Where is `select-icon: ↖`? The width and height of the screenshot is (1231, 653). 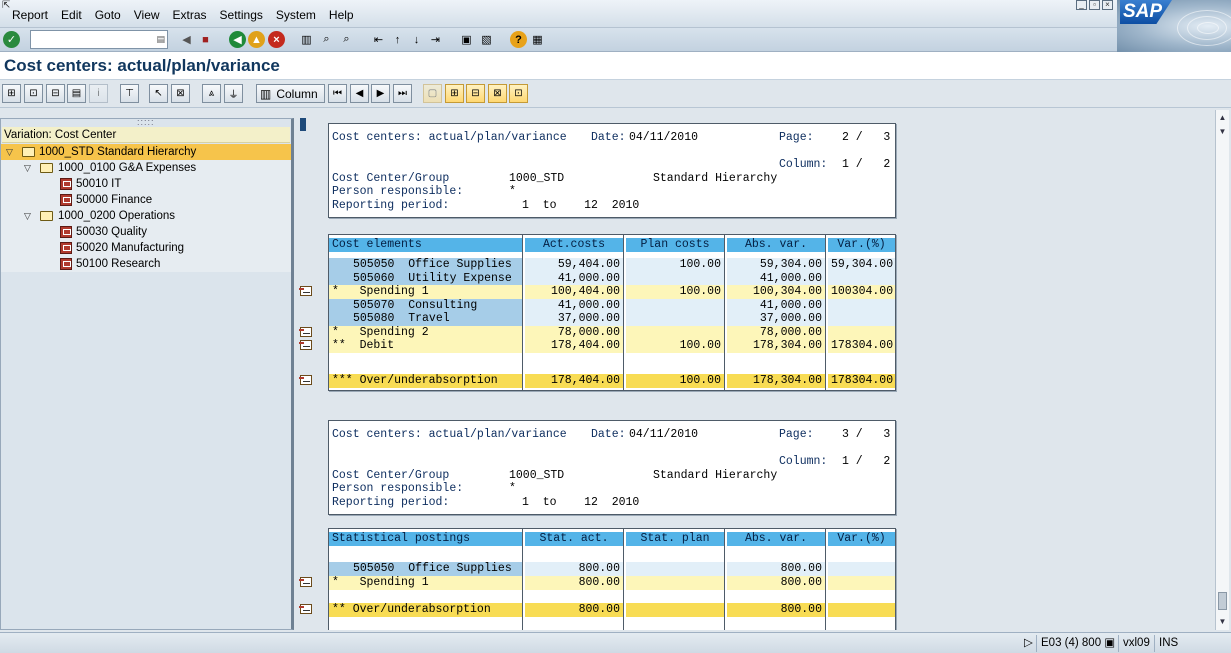
select-icon: ↖ is located at coordinates (158, 93).